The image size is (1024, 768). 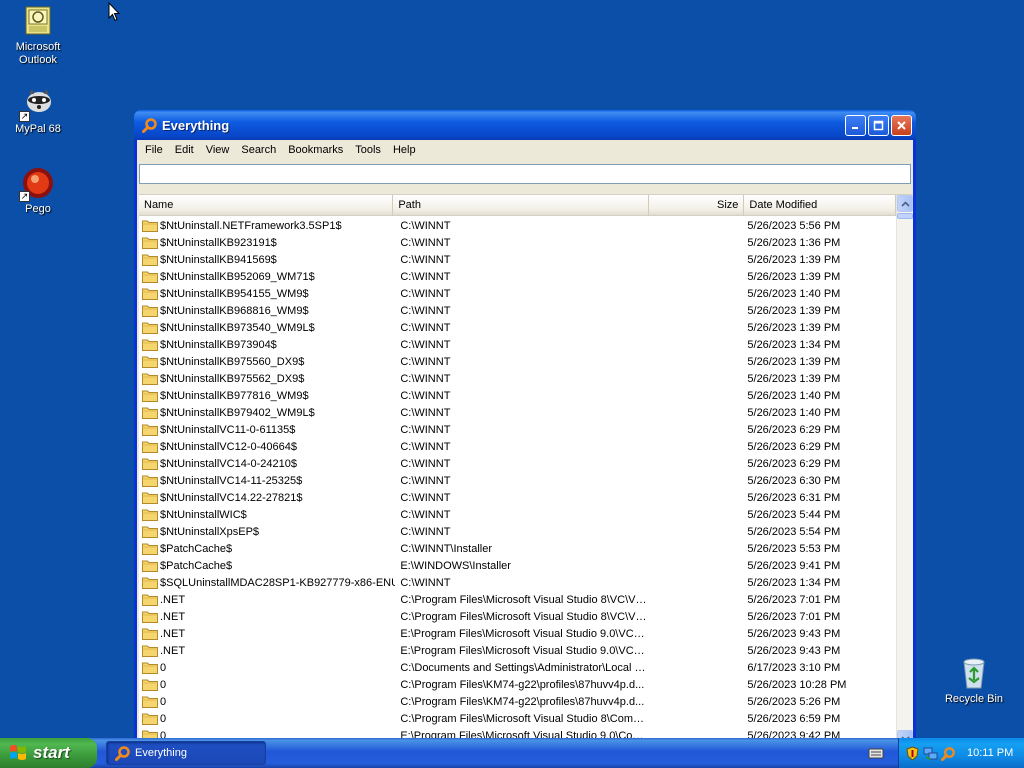 What do you see at coordinates (218, 150) in the screenshot?
I see `menu-view: View` at bounding box center [218, 150].